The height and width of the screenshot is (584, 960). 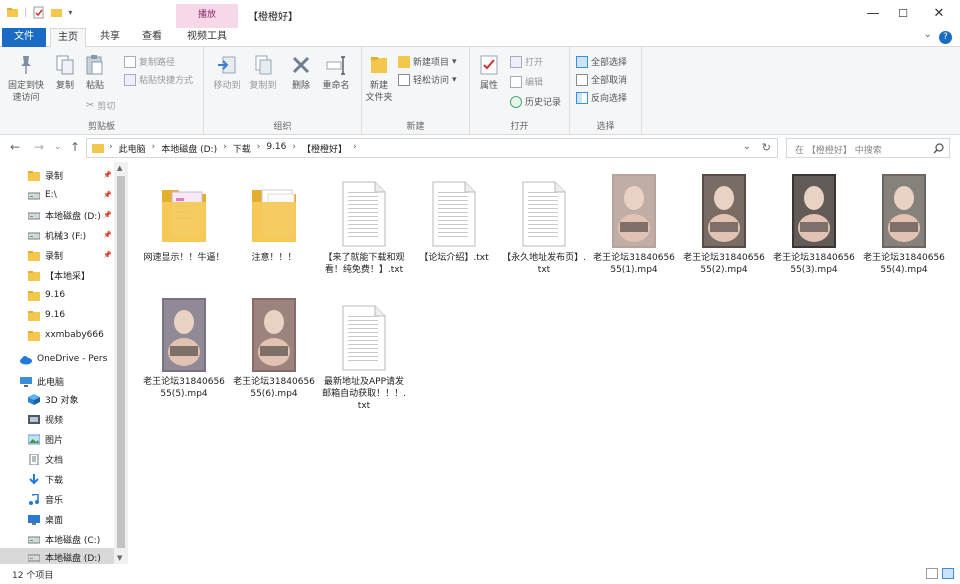 I want to click on nav-item: OneDrive - Pers, so click(x=57, y=359).